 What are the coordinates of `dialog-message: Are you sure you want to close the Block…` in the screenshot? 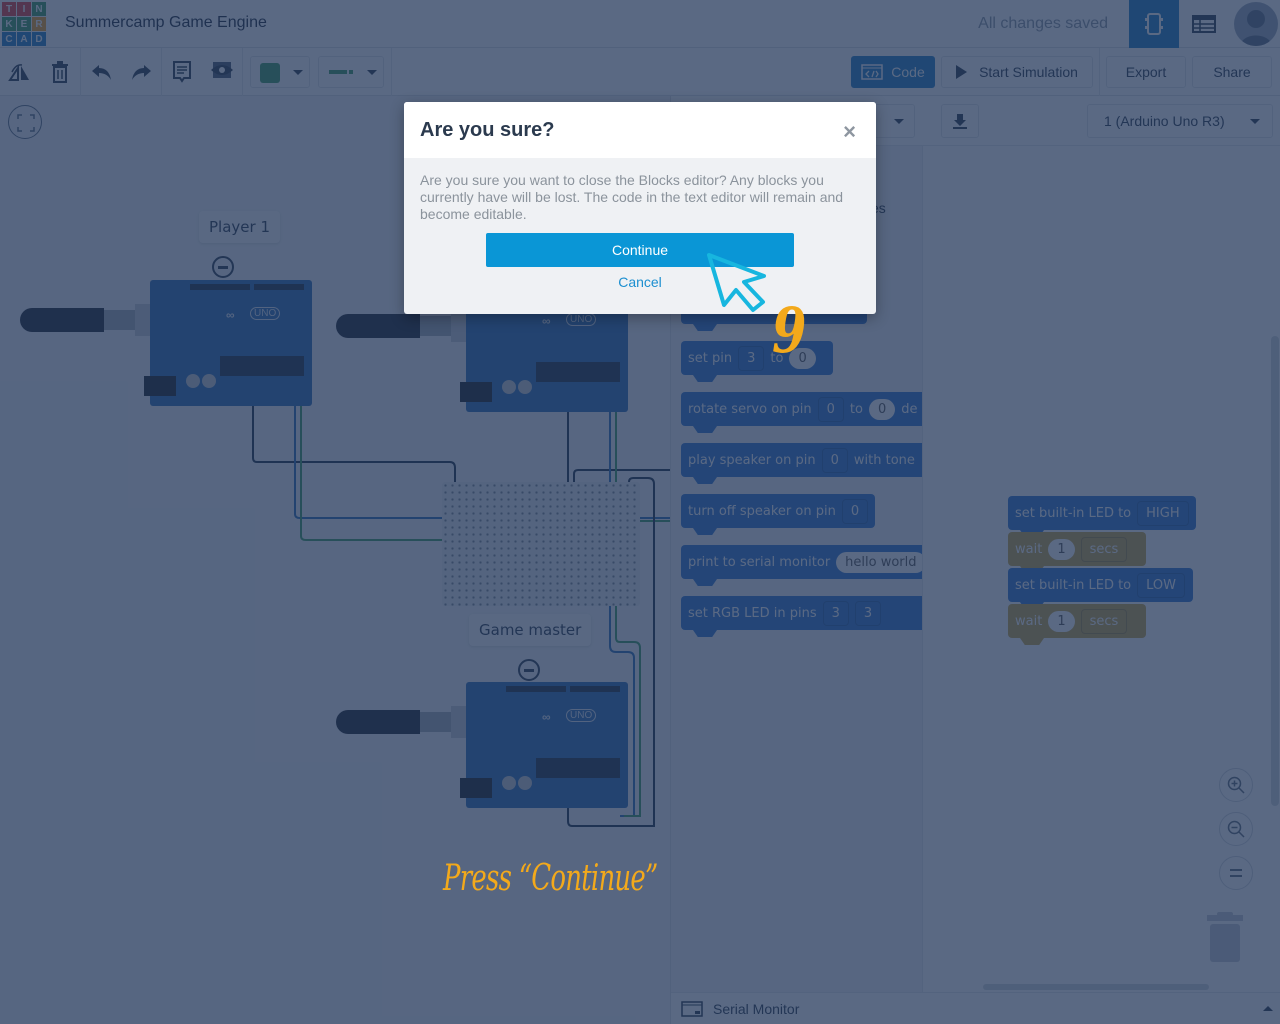 It's located at (632, 197).